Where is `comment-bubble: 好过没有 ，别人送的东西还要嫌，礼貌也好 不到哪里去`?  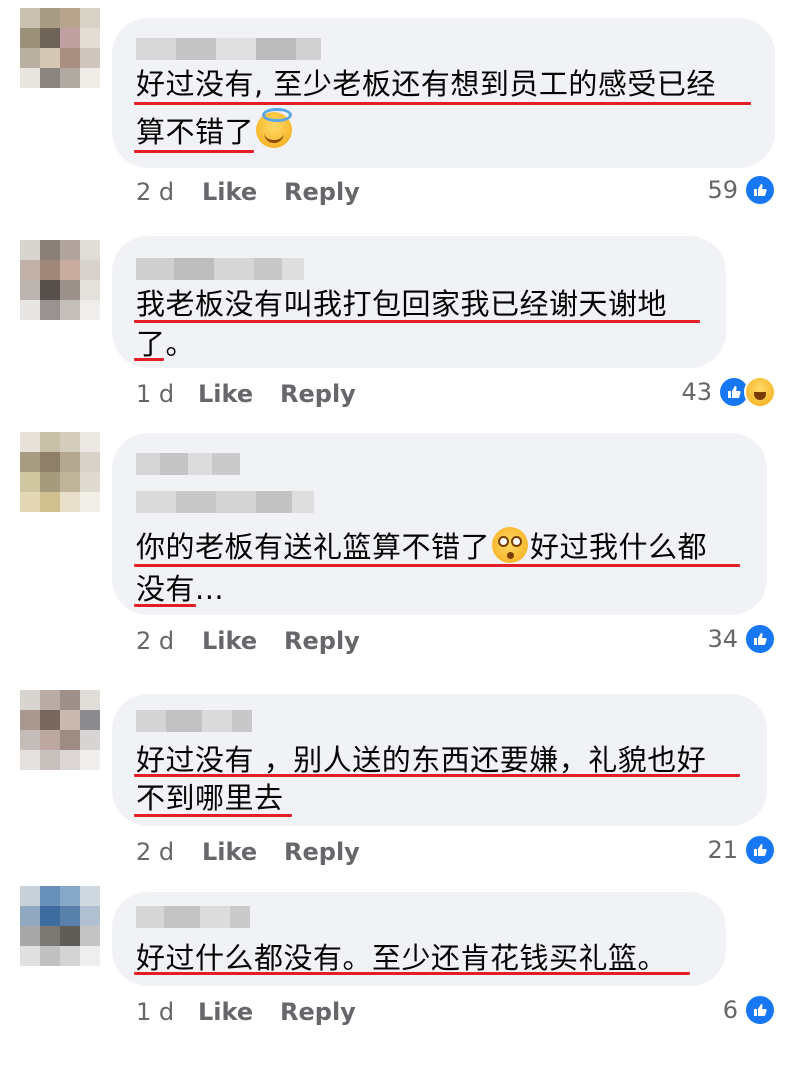
comment-bubble: 好过没有 ，别人送的东西还要嫌，礼貌也好 不到哪里去 is located at coordinates (439, 760).